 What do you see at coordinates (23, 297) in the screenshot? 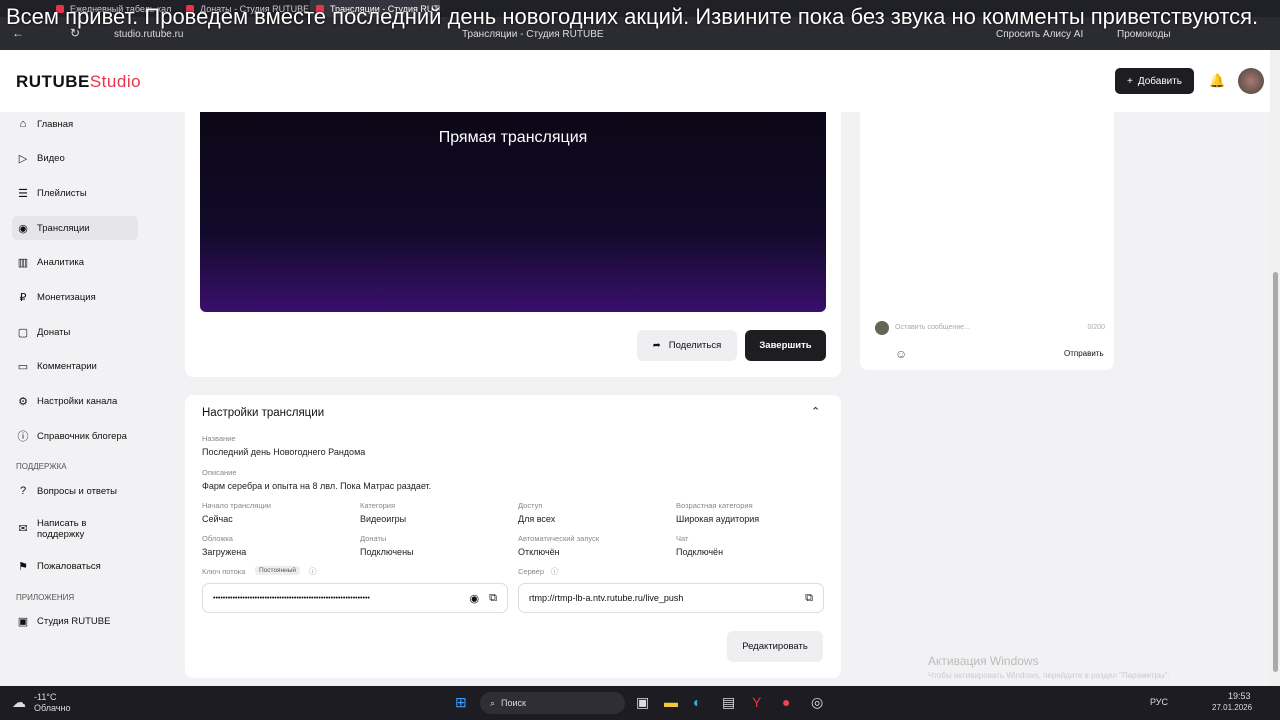
I see `ruble-icon: ₽` at bounding box center [23, 297].